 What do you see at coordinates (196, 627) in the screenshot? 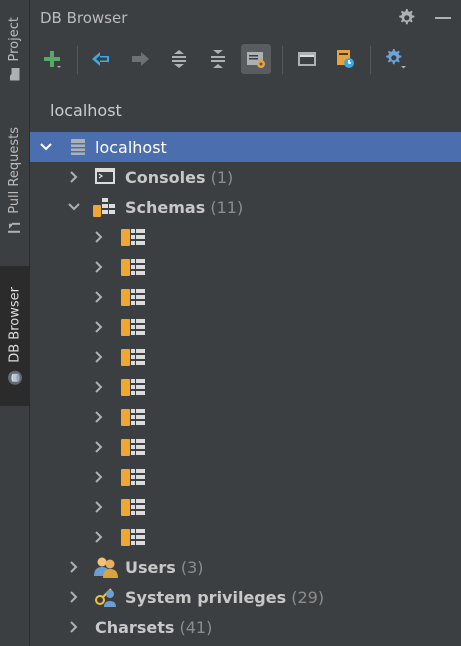
I see `tree-node-count: (41)` at bounding box center [196, 627].